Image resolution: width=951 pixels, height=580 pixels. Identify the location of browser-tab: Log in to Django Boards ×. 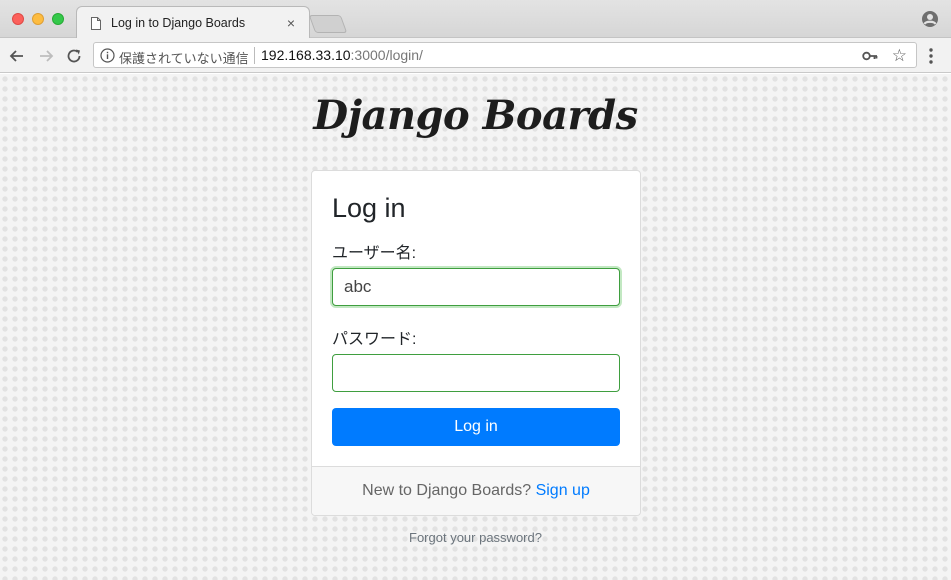
(193, 22).